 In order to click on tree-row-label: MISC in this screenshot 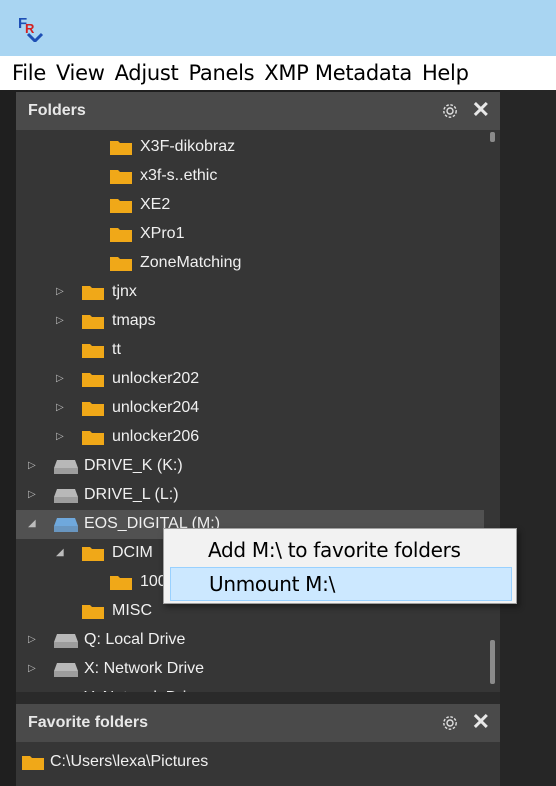, I will do `click(132, 610)`.